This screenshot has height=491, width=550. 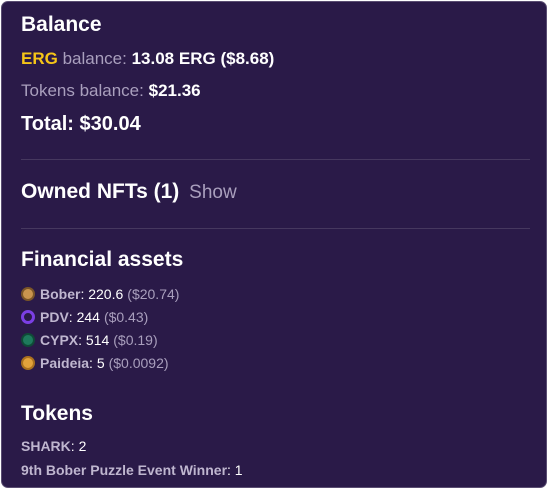 I want to click on asset-amount: 220.6, so click(x=106, y=294).